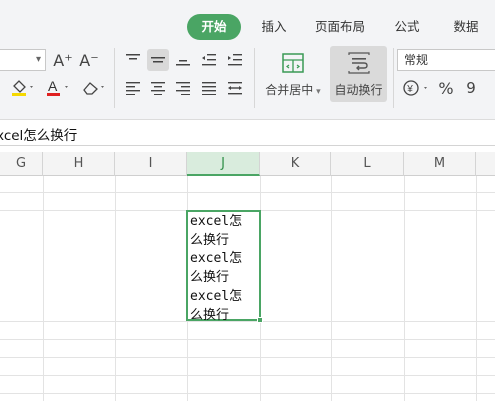 The width and height of the screenshot is (495, 401). I want to click on wrap-text-icon, so click(358, 63).